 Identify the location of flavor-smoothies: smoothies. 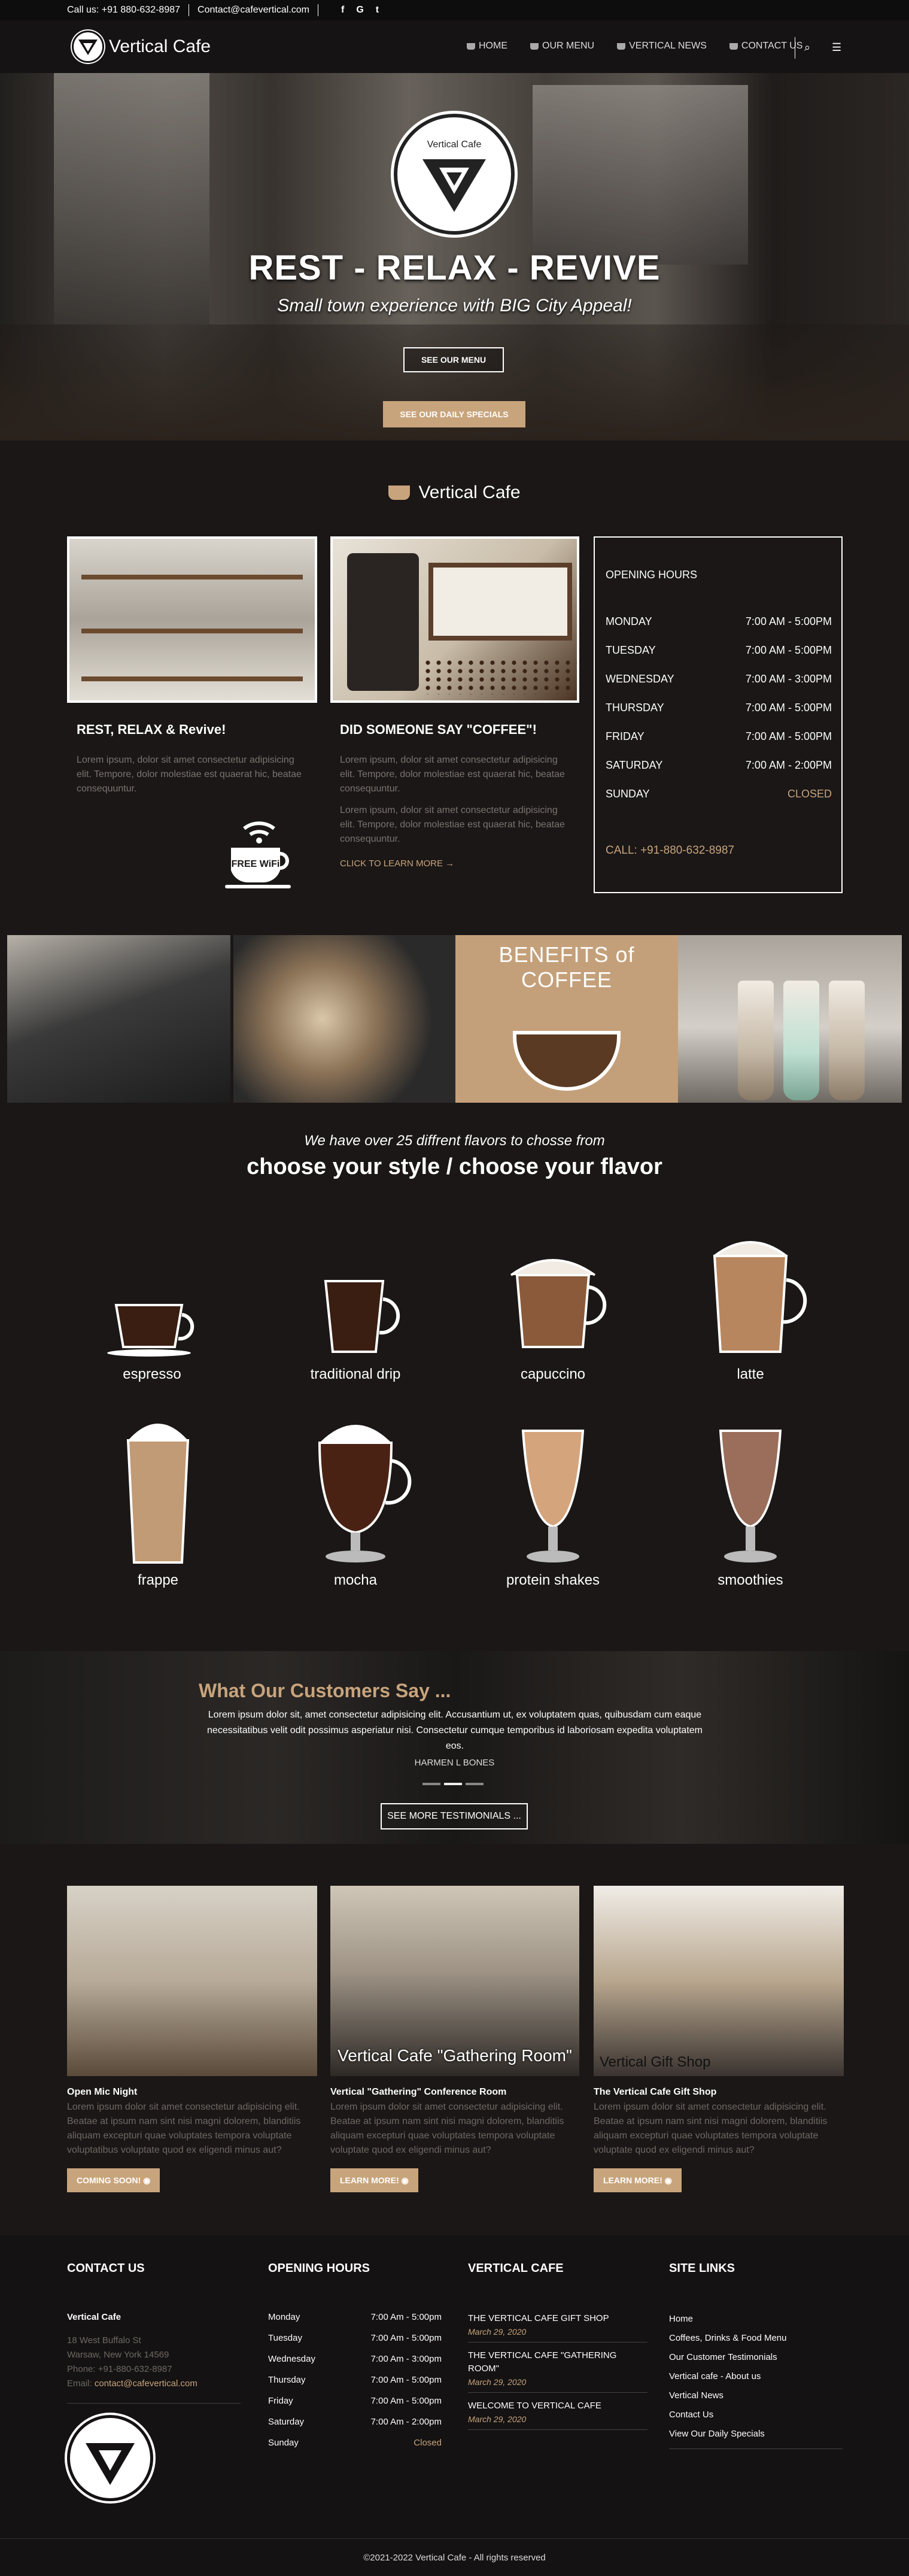
(750, 1507).